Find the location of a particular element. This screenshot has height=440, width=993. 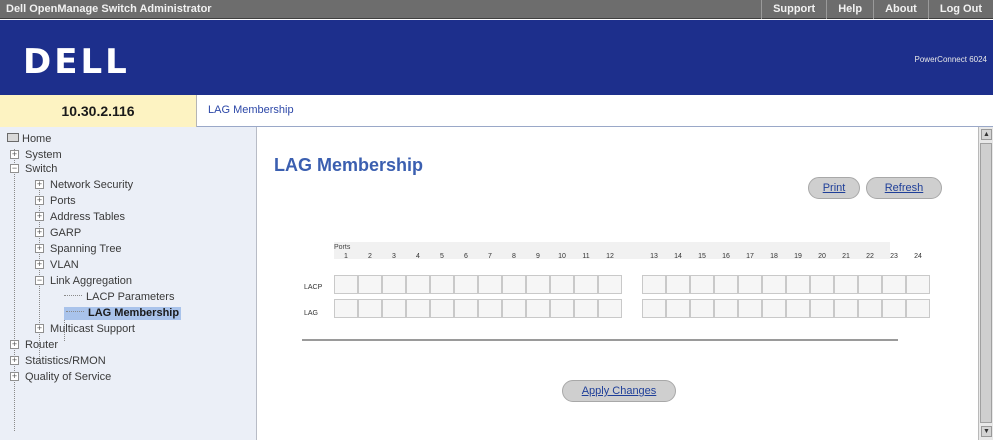

nav-item-label: Router is located at coordinates (42, 345).